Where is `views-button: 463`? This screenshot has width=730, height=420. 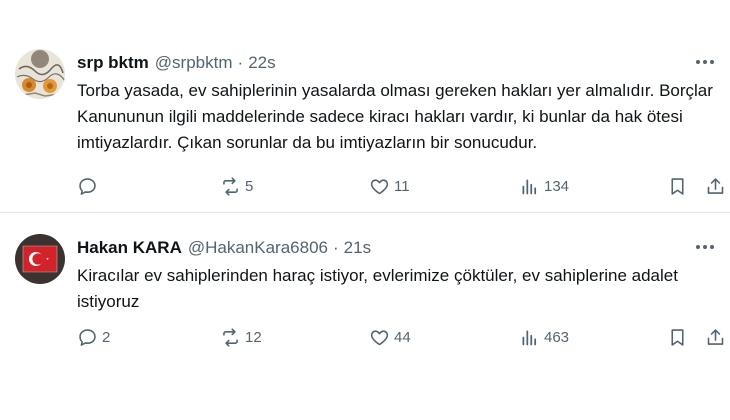
views-button: 463 is located at coordinates (544, 337).